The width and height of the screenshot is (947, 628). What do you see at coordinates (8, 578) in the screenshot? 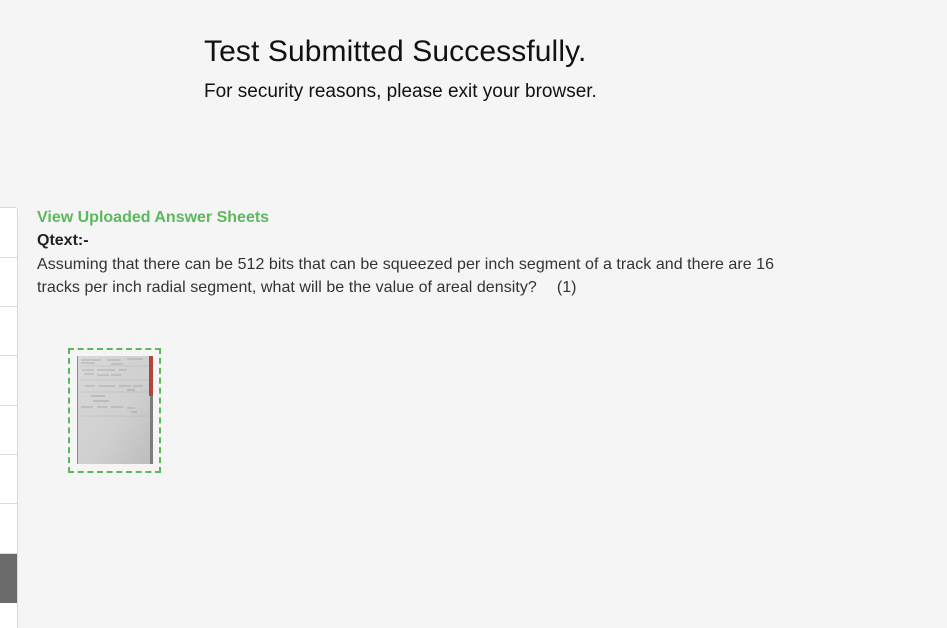
I see `sidebar-item-active` at bounding box center [8, 578].